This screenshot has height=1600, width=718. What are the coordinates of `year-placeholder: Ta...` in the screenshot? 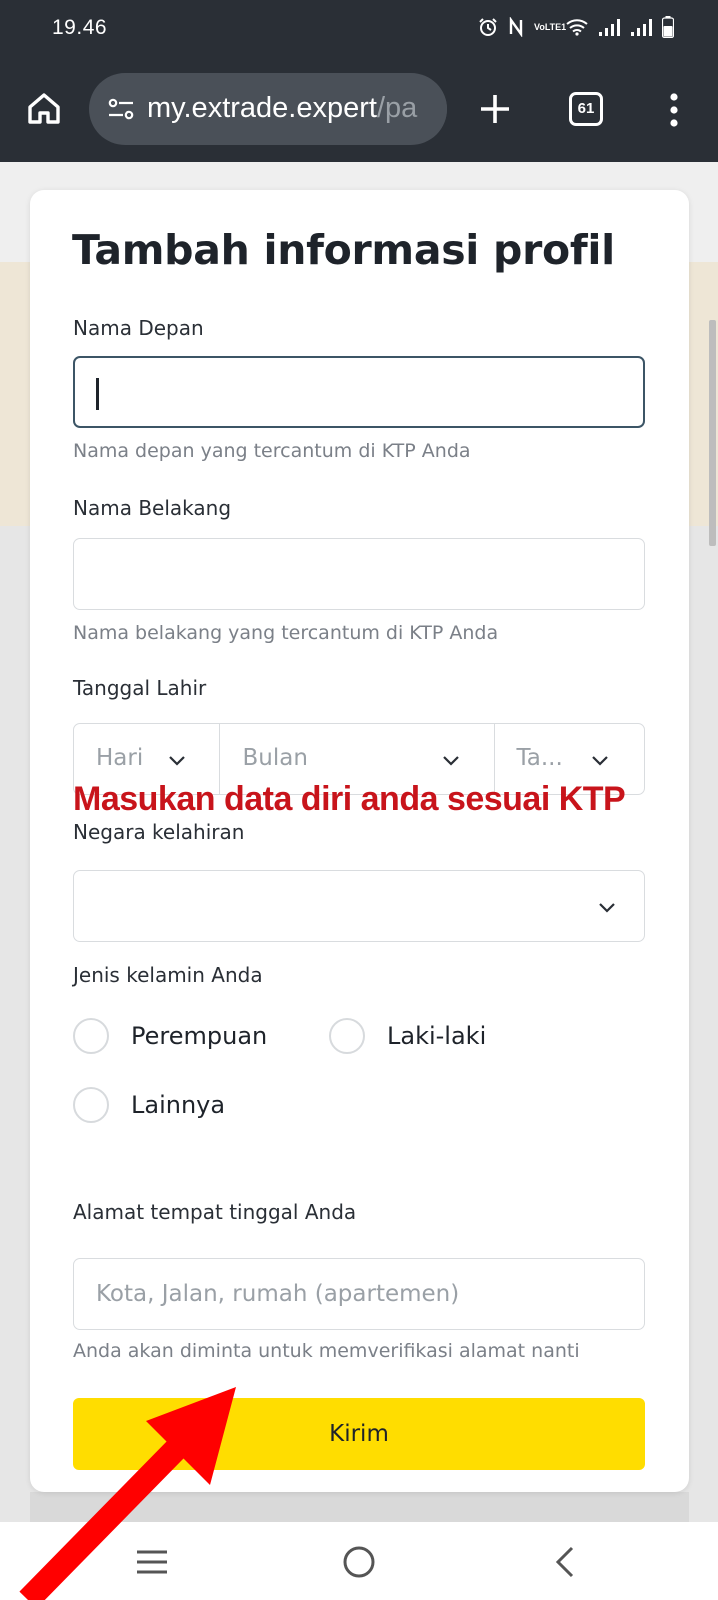 It's located at (539, 758).